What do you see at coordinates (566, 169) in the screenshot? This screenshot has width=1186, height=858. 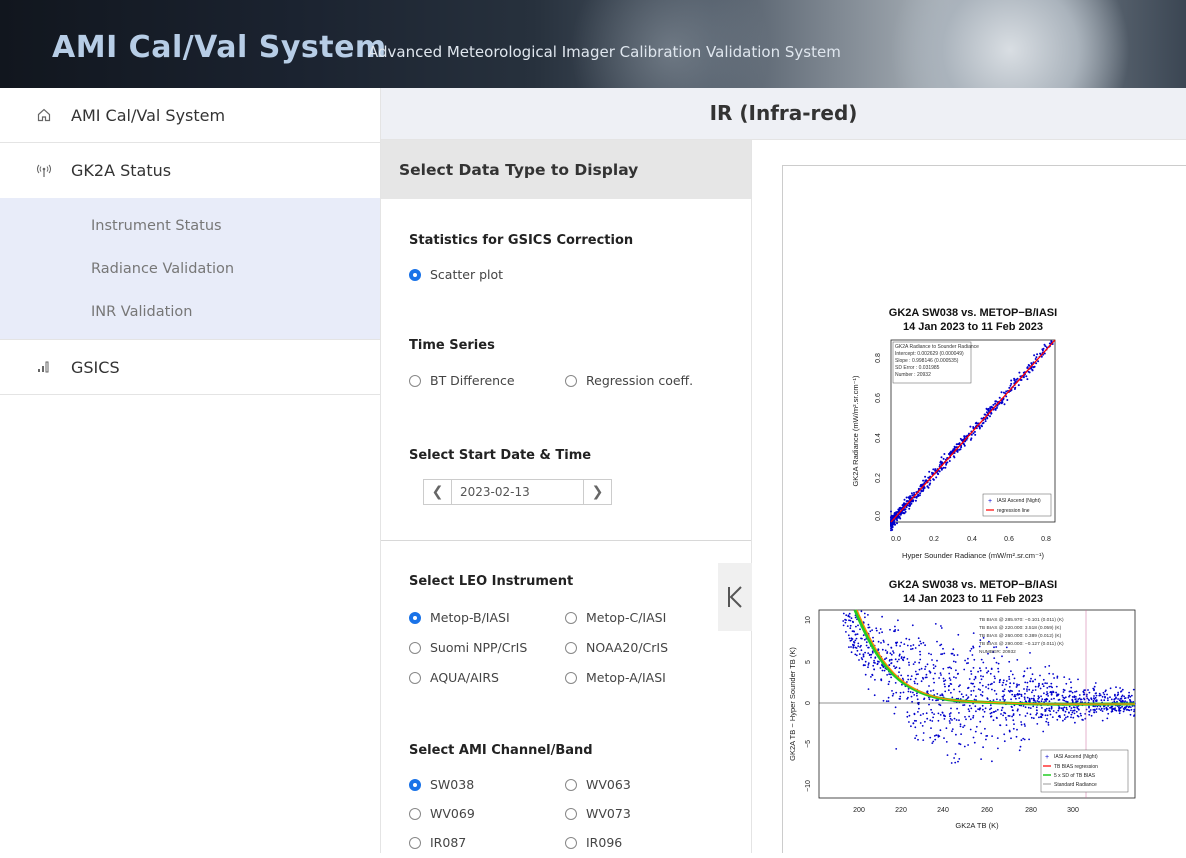 I see `panel-heading: Select Data Type to Display` at bounding box center [566, 169].